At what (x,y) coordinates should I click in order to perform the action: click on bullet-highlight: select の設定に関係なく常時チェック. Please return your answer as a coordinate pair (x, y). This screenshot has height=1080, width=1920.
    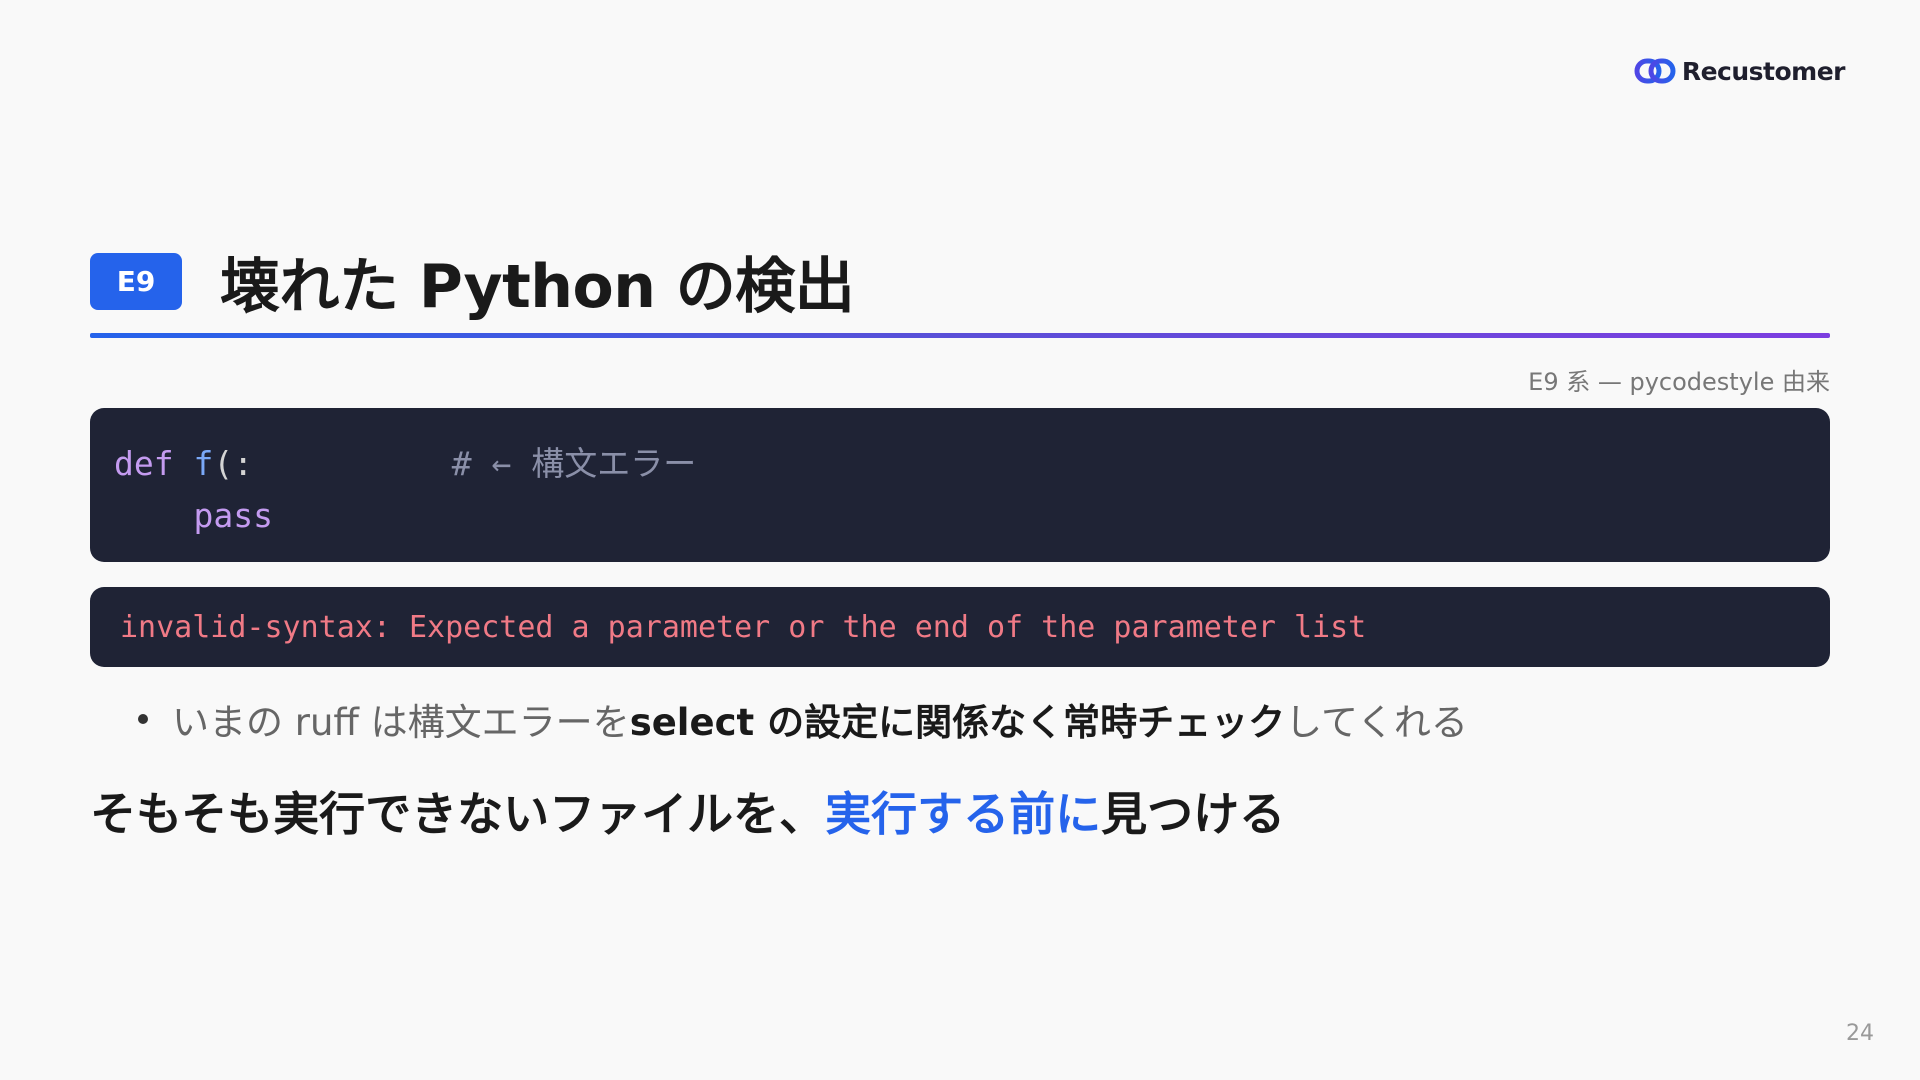
    Looking at the image, I should click on (957, 722).